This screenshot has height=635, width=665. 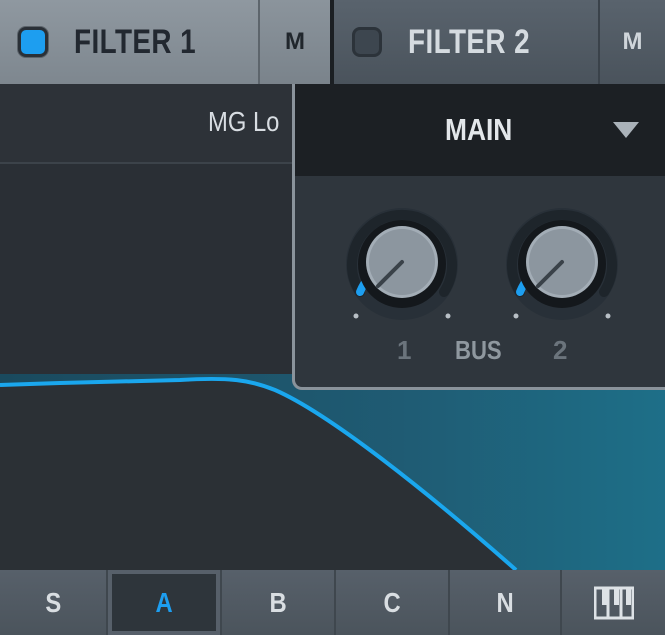 I want to click on knob-1-graphic, so click(x=402, y=264).